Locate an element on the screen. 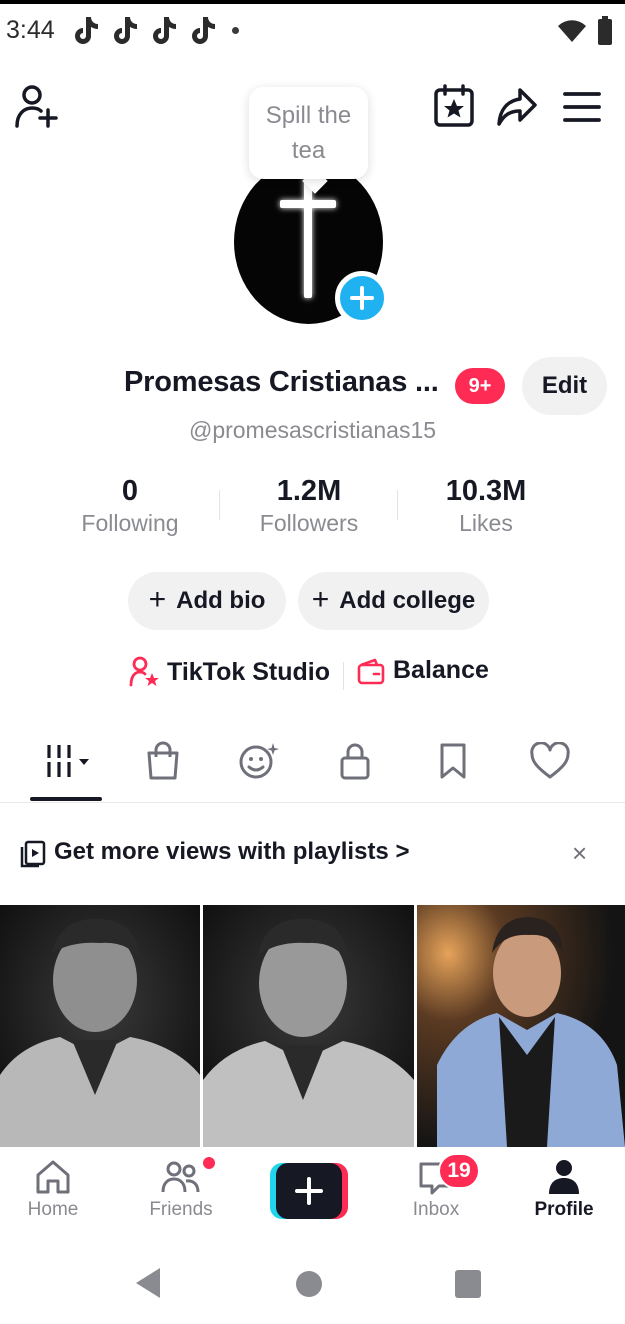 Image resolution: width=625 pixels, height=1324 pixels. playlist-promo: Get more views with playlists > × is located at coordinates (312, 854).